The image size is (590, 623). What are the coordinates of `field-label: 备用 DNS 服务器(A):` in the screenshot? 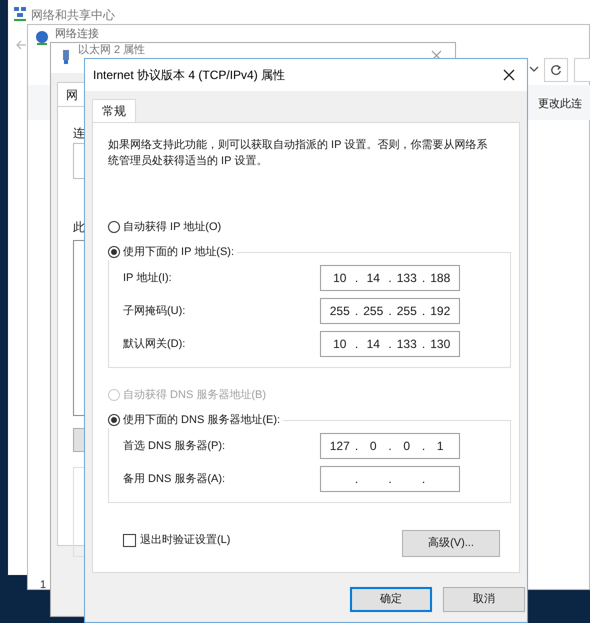 It's located at (174, 479).